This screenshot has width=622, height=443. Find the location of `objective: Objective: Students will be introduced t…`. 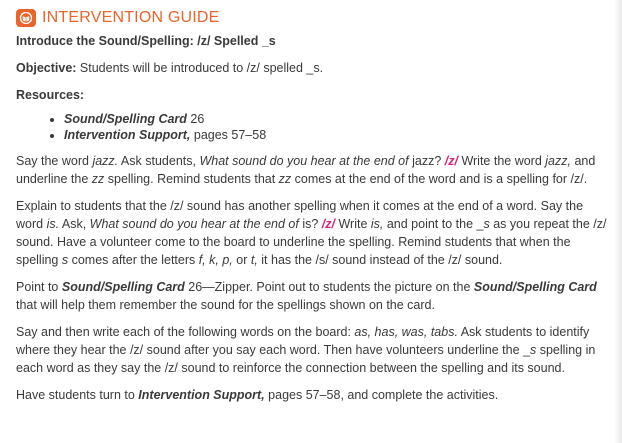

objective: Objective: Students will be introduced t… is located at coordinates (312, 68).